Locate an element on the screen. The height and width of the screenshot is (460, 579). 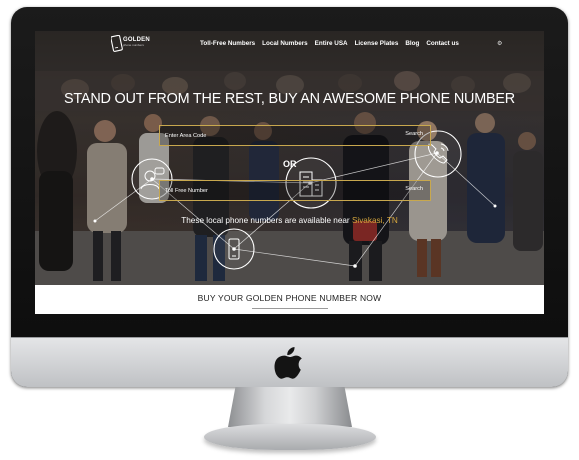
toll-free-search-box: Search is located at coordinates (295, 190).